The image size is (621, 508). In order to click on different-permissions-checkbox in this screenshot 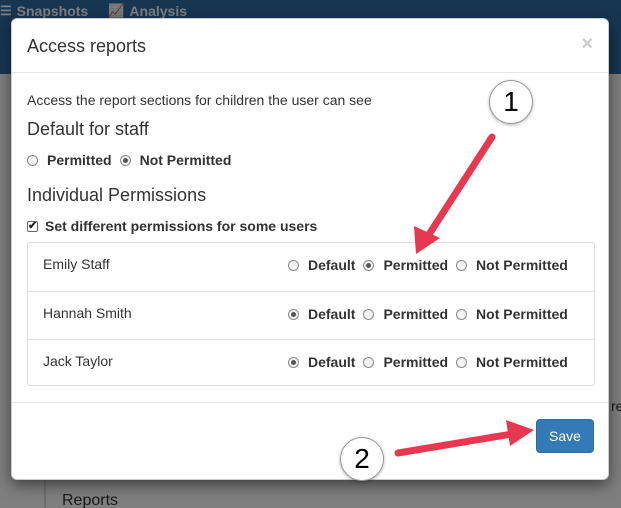, I will do `click(32, 225)`.